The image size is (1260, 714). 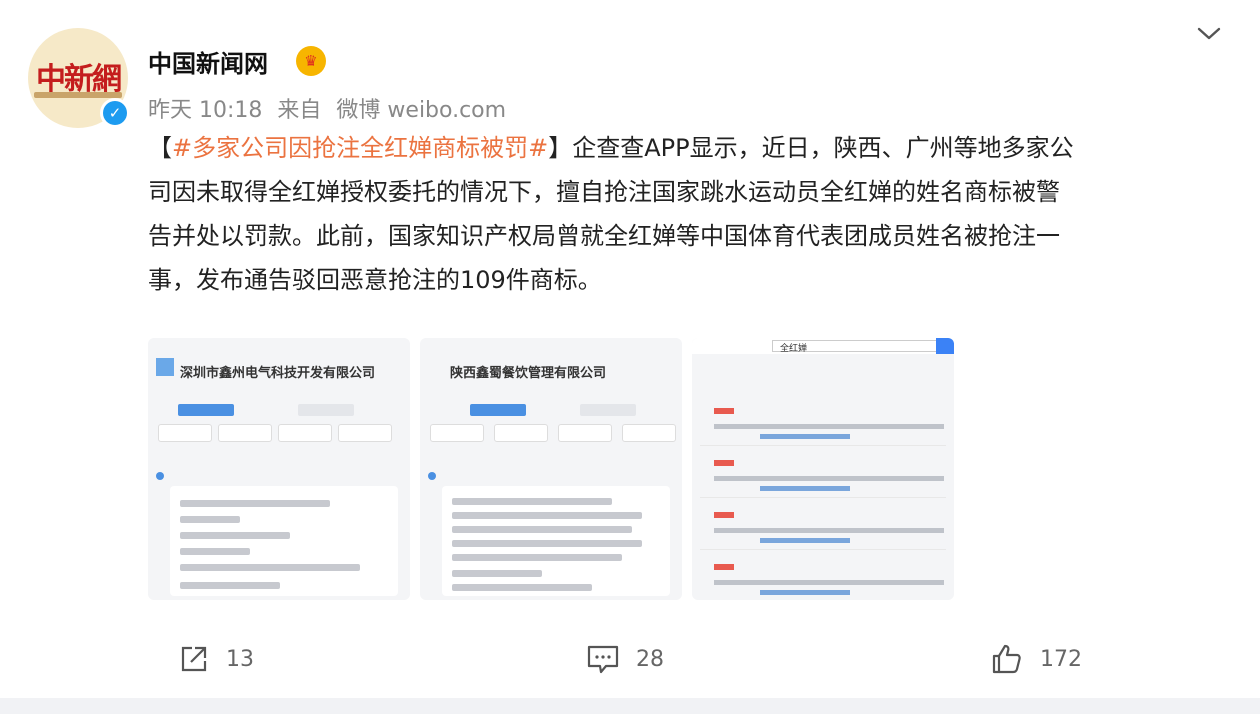 I want to click on content-line-3: 告并处以罚款。此前，国家知识产权局曾就全红婵等中国体育代表团成员姓名被抢注一, so click(x=604, y=236).